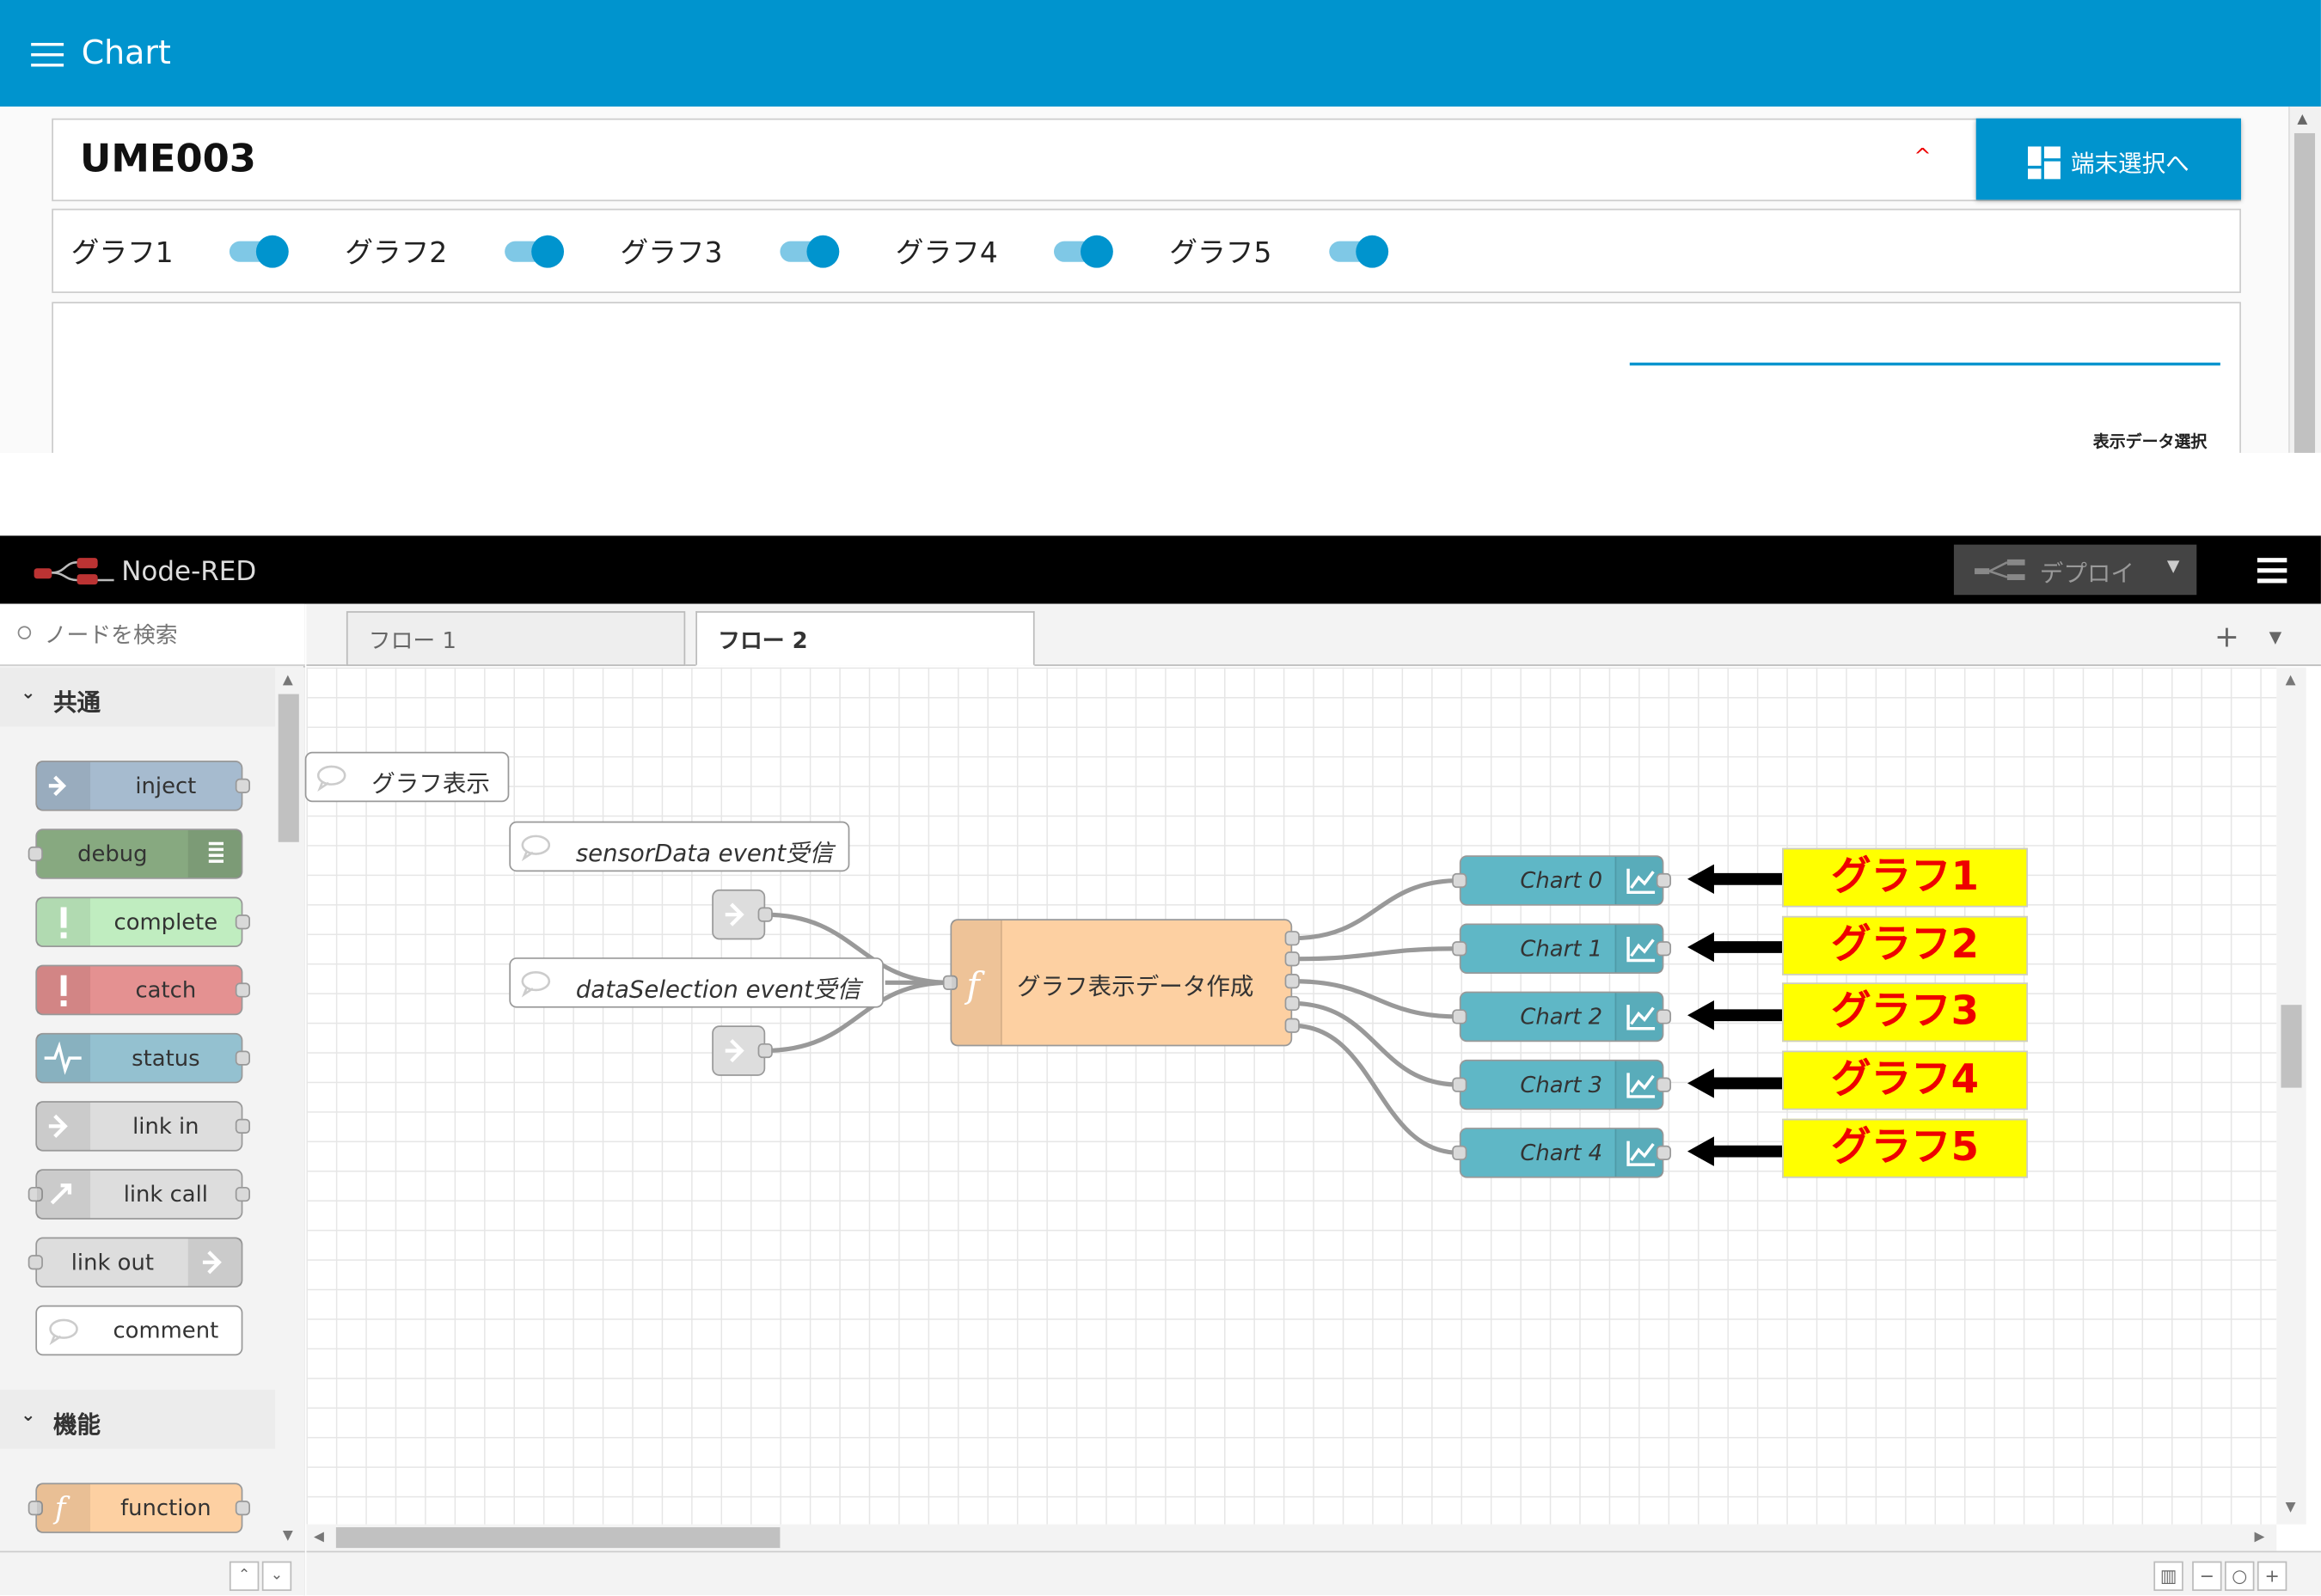  What do you see at coordinates (1562, 1153) in the screenshot?
I see `chart-node-4: Chart 4` at bounding box center [1562, 1153].